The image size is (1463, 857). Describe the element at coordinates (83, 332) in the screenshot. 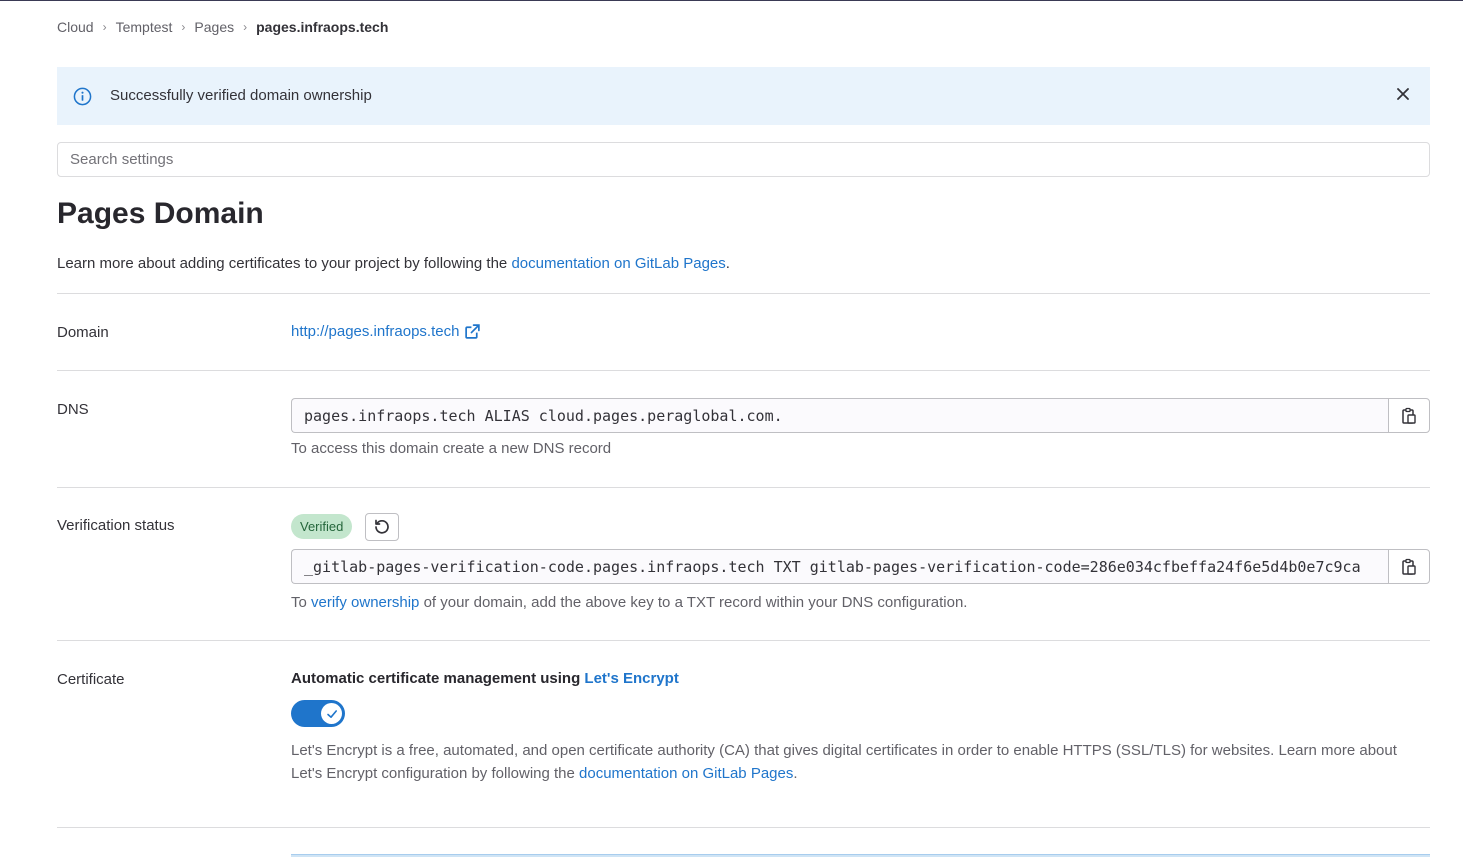

I see `domain-label: Domain` at that location.